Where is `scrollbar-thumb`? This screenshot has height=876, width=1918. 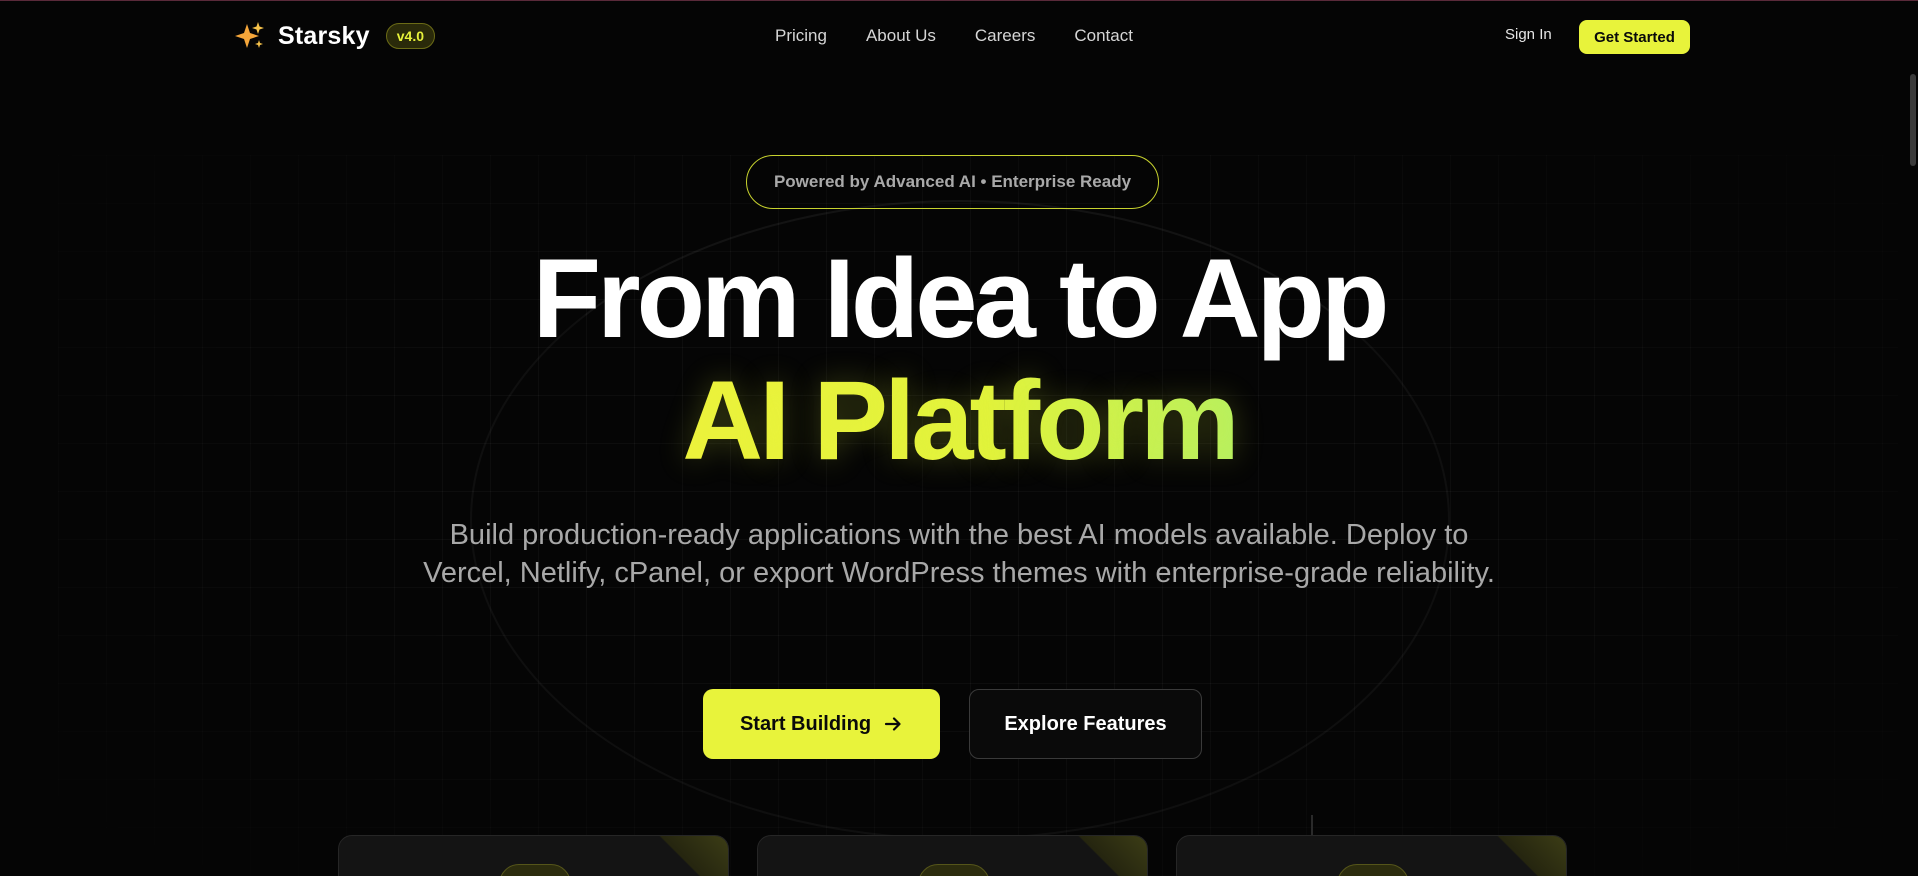
scrollbar-thumb is located at coordinates (1913, 120).